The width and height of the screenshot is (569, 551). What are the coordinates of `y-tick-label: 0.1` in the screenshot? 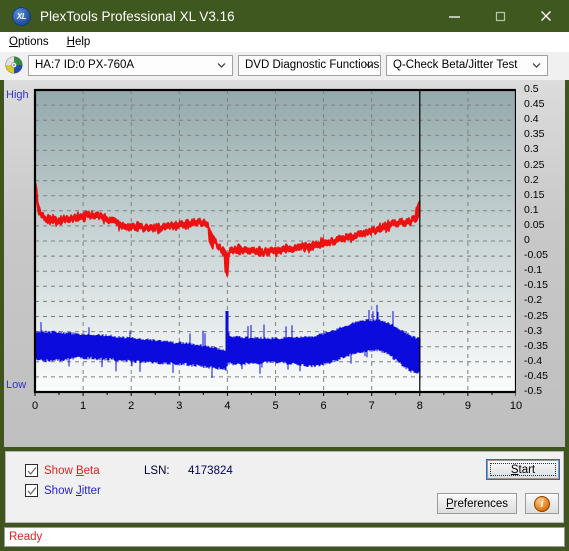 It's located at (531, 209).